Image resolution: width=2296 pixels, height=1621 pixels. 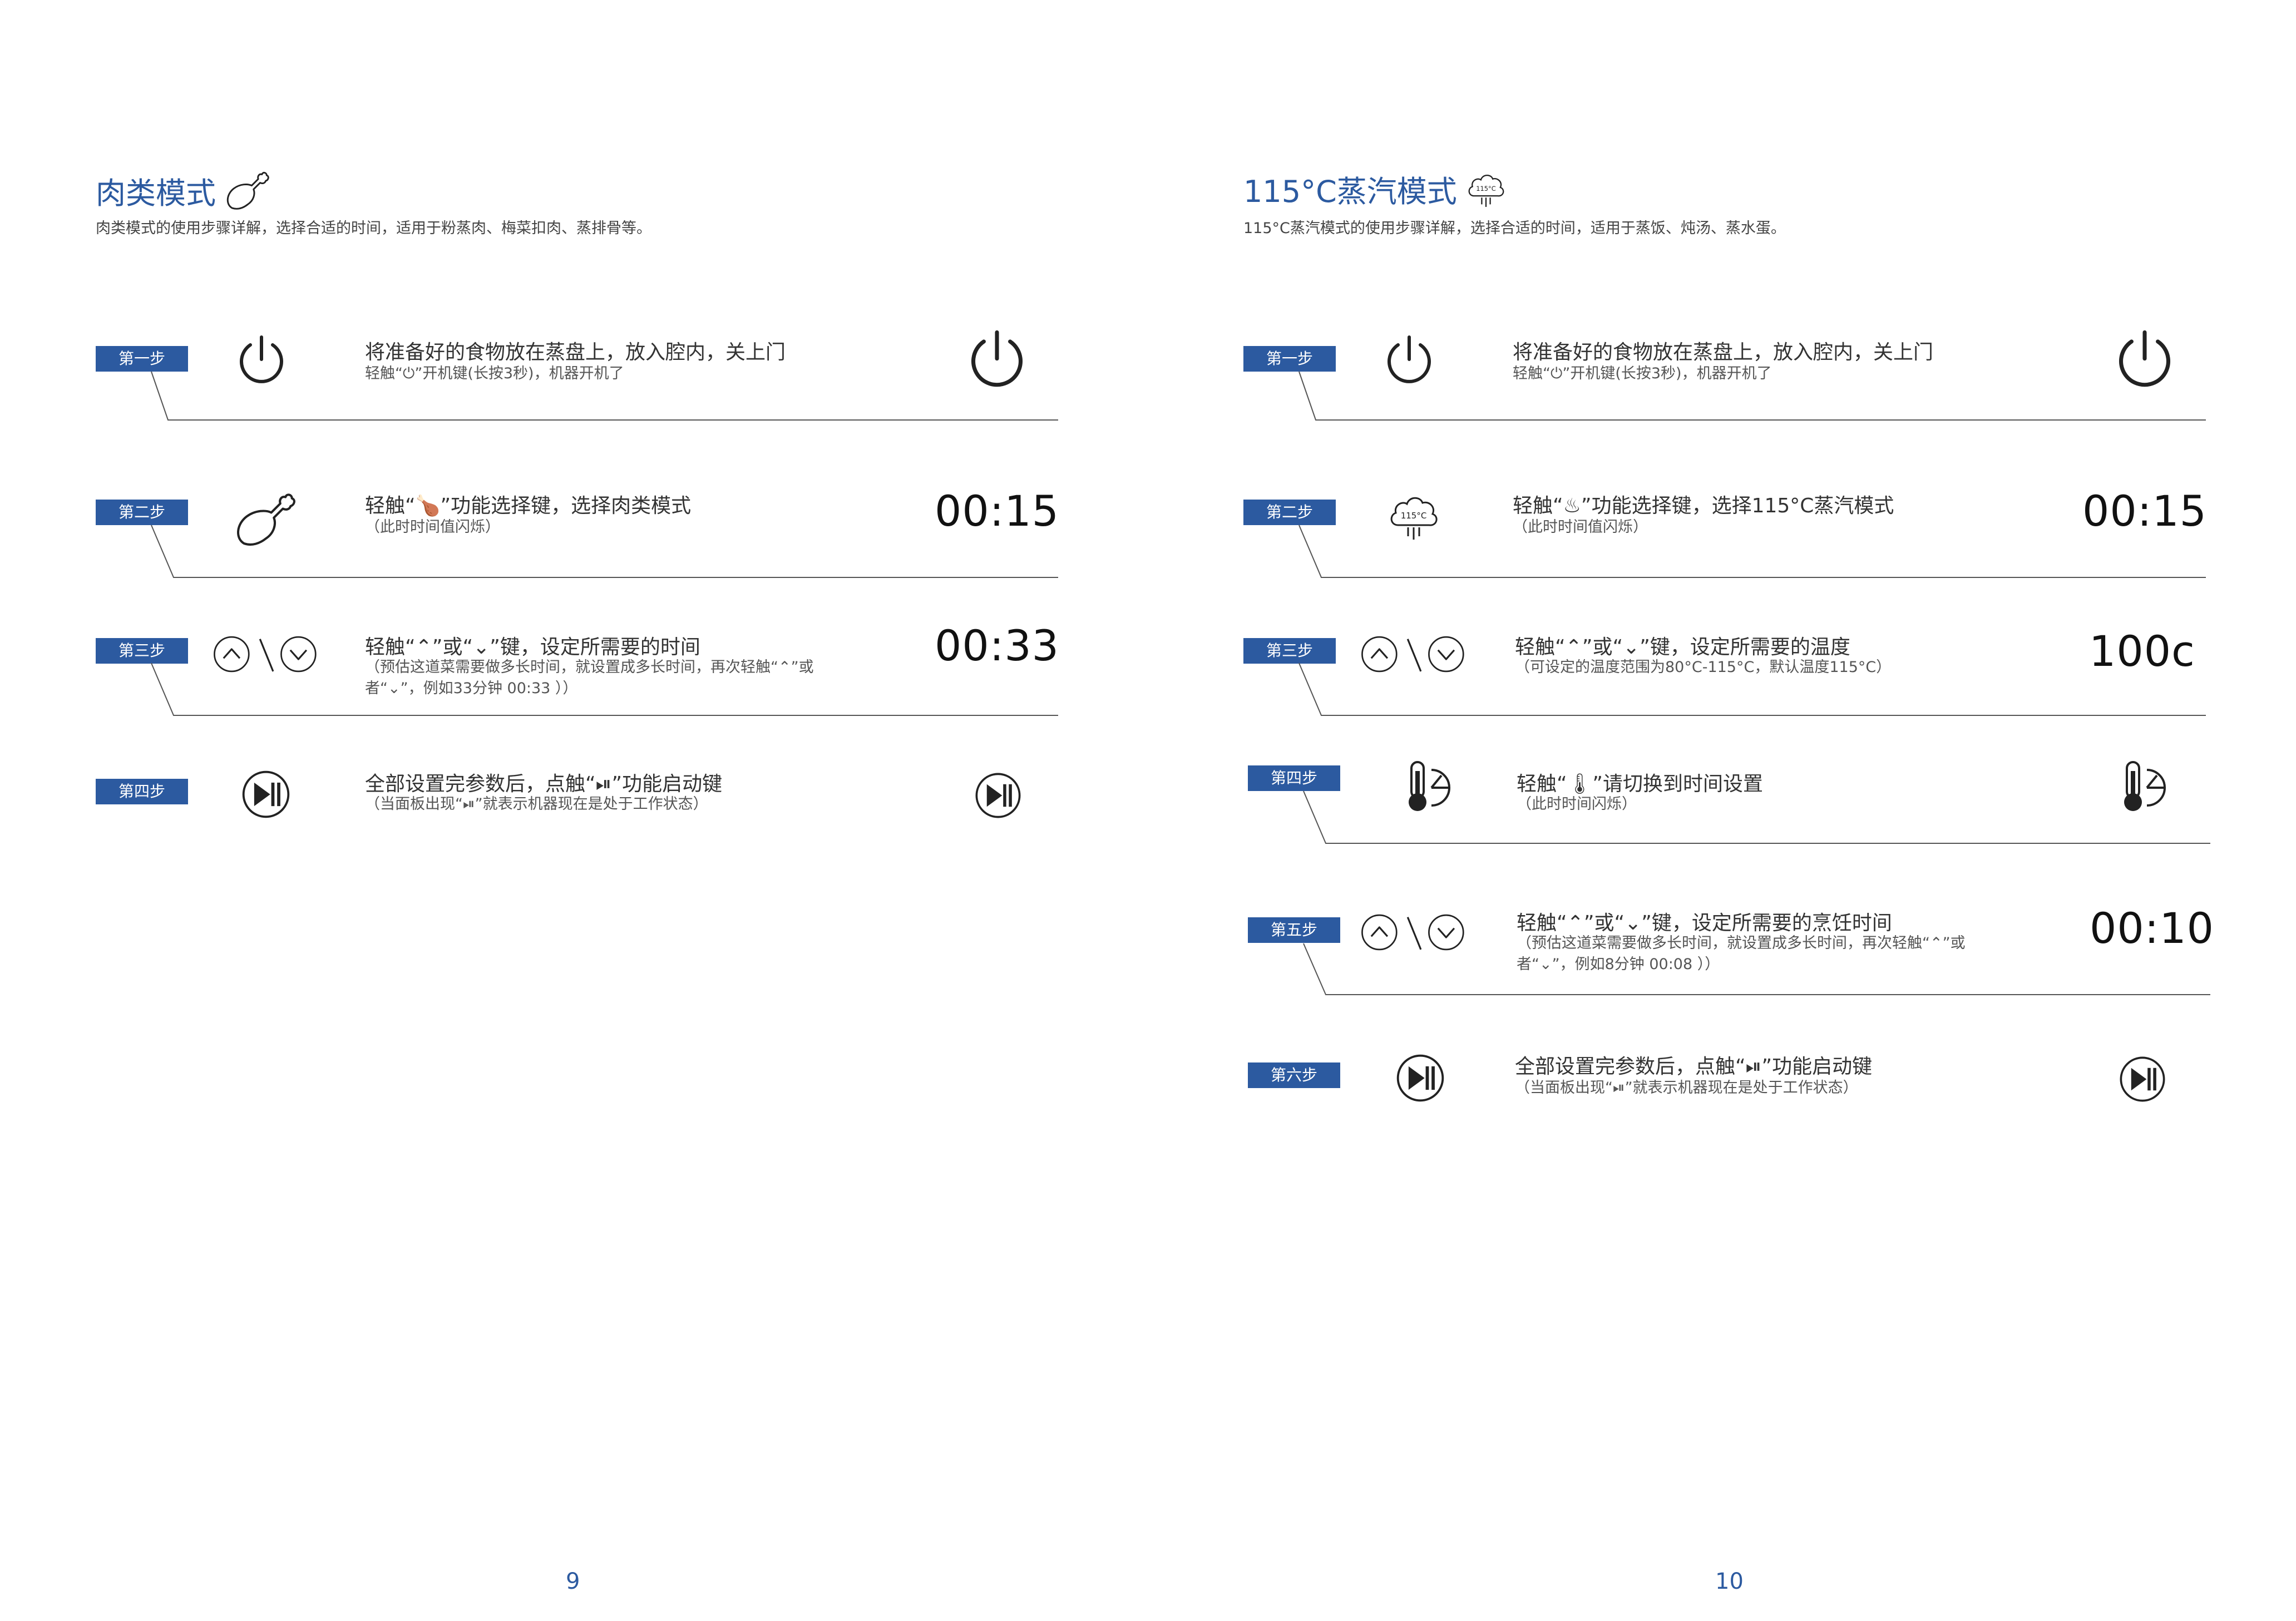 What do you see at coordinates (1514, 228) in the screenshot?
I see `page-subtitle: 115°C蒸汽模式的使用步骤详解，选择合适的时间，适用于蒸饭、炖汤、蒸水蛋。` at bounding box center [1514, 228].